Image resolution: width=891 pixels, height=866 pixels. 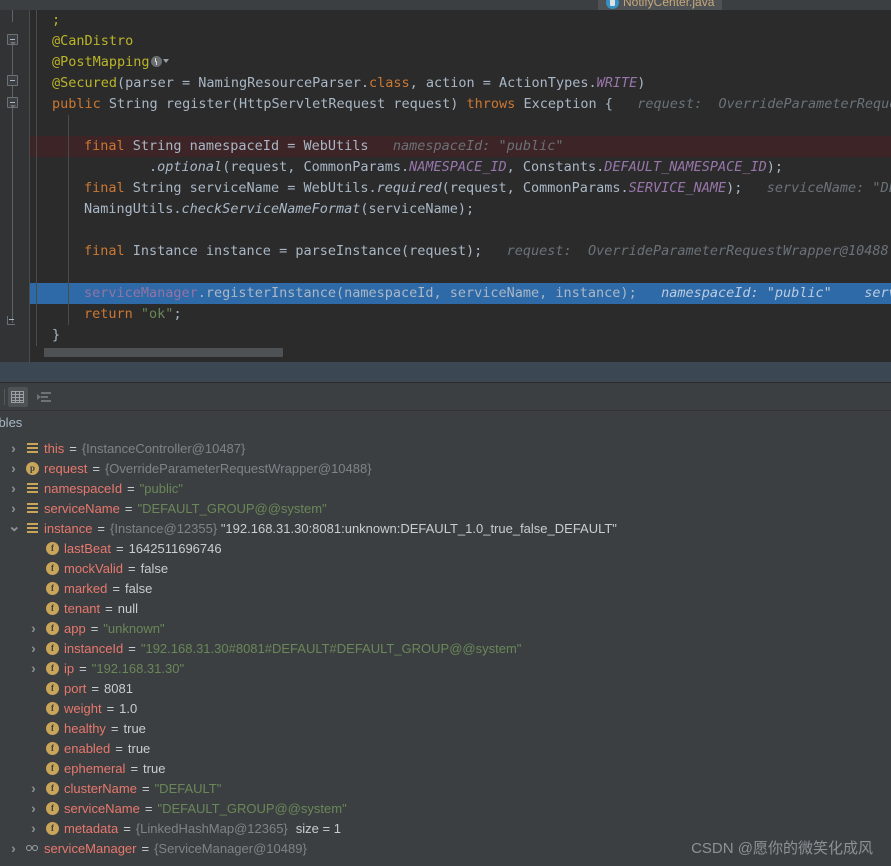 I want to click on editor-tab-notifycenter: NotifyCenter.java, so click(x=660, y=5).